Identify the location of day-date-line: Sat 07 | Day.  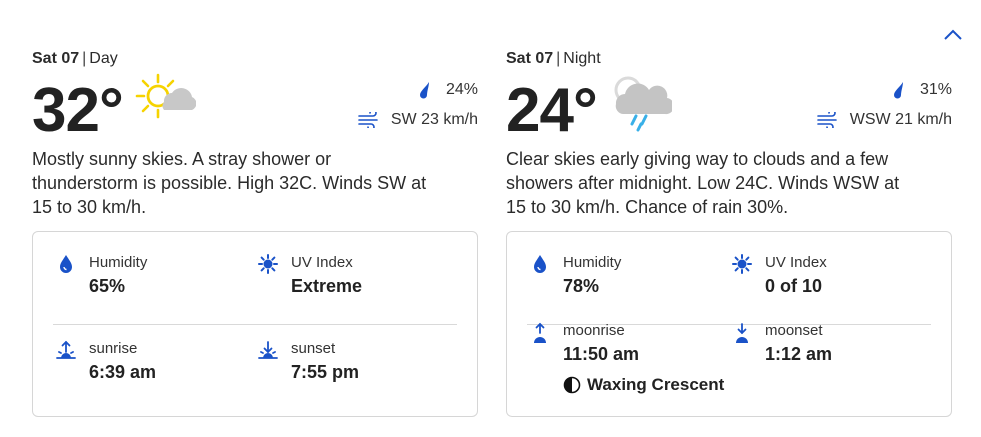
(75, 58).